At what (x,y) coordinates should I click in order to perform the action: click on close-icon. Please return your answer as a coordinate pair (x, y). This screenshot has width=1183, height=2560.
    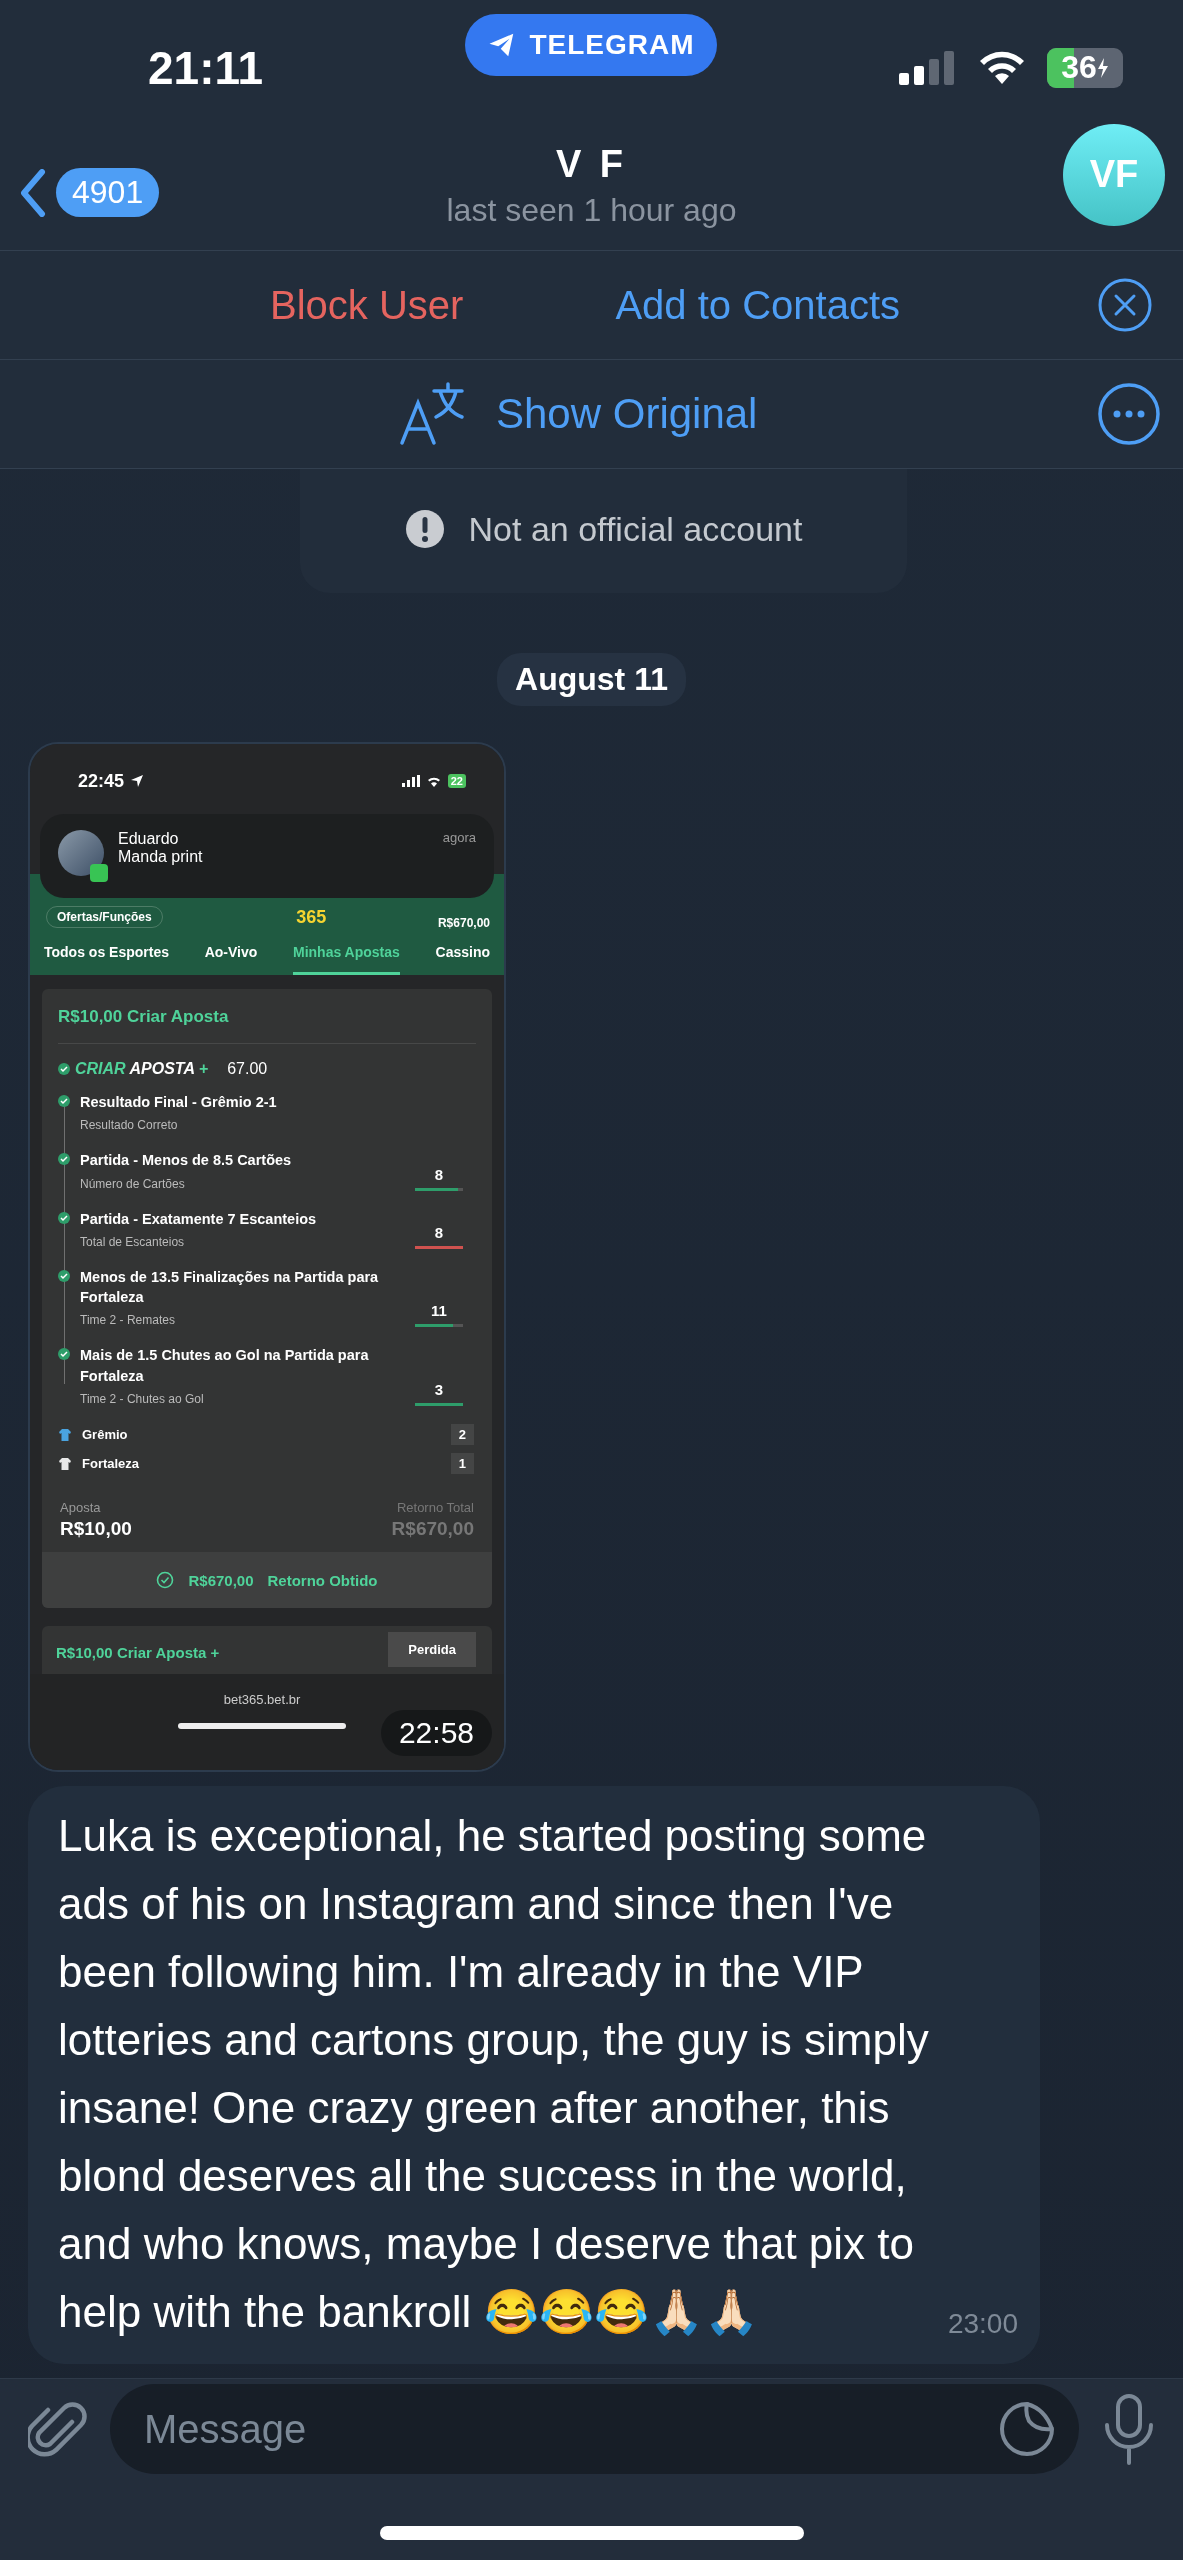
    Looking at the image, I should click on (1125, 305).